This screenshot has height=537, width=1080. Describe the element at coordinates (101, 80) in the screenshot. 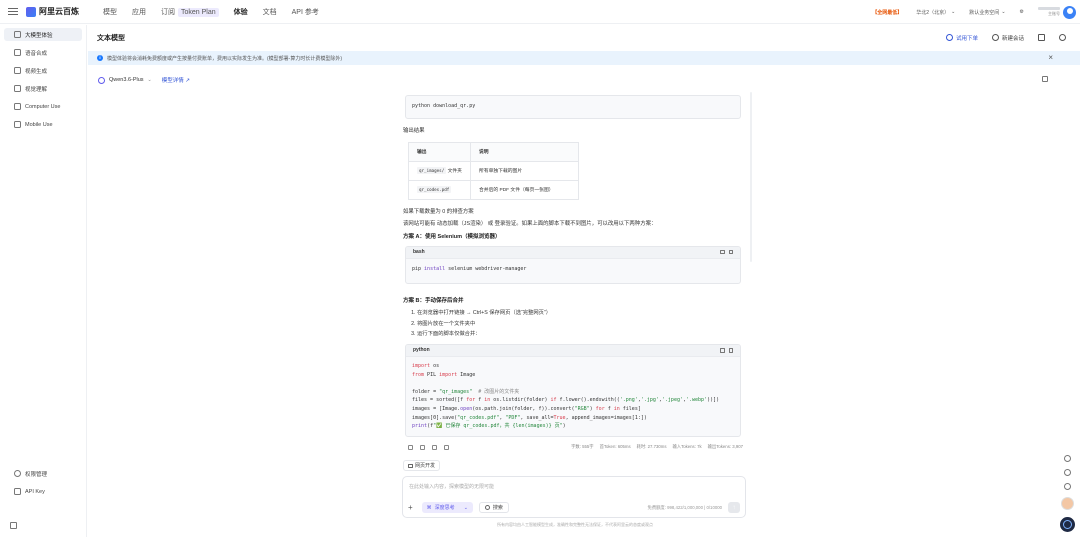

I see `qwen-icon` at that location.